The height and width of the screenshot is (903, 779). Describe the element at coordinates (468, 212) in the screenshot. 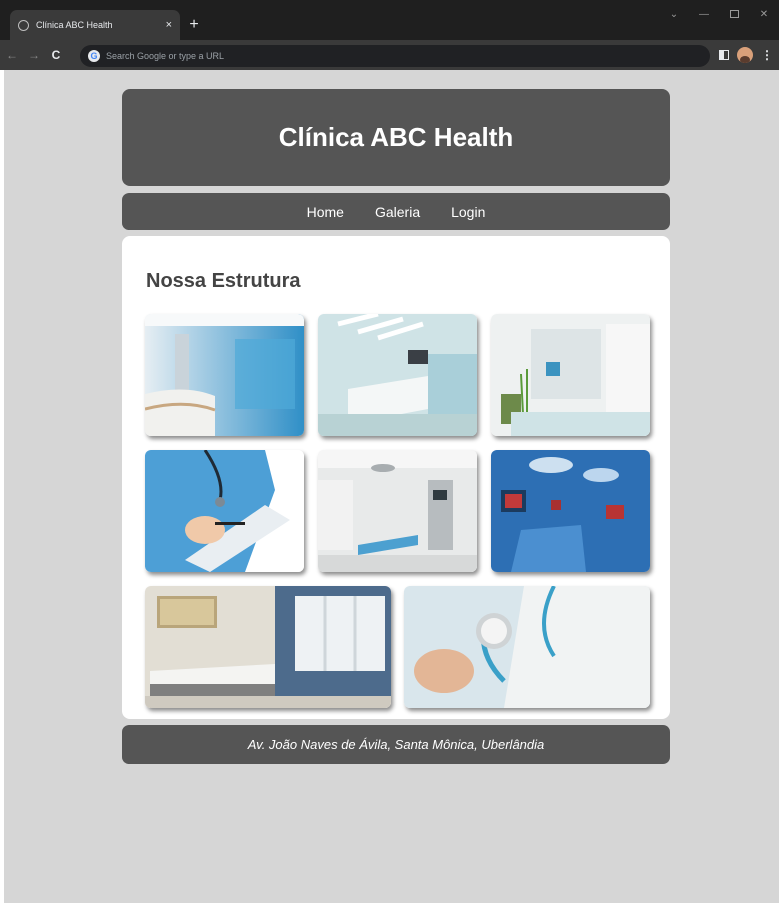

I see `nav-link-login: Login` at that location.